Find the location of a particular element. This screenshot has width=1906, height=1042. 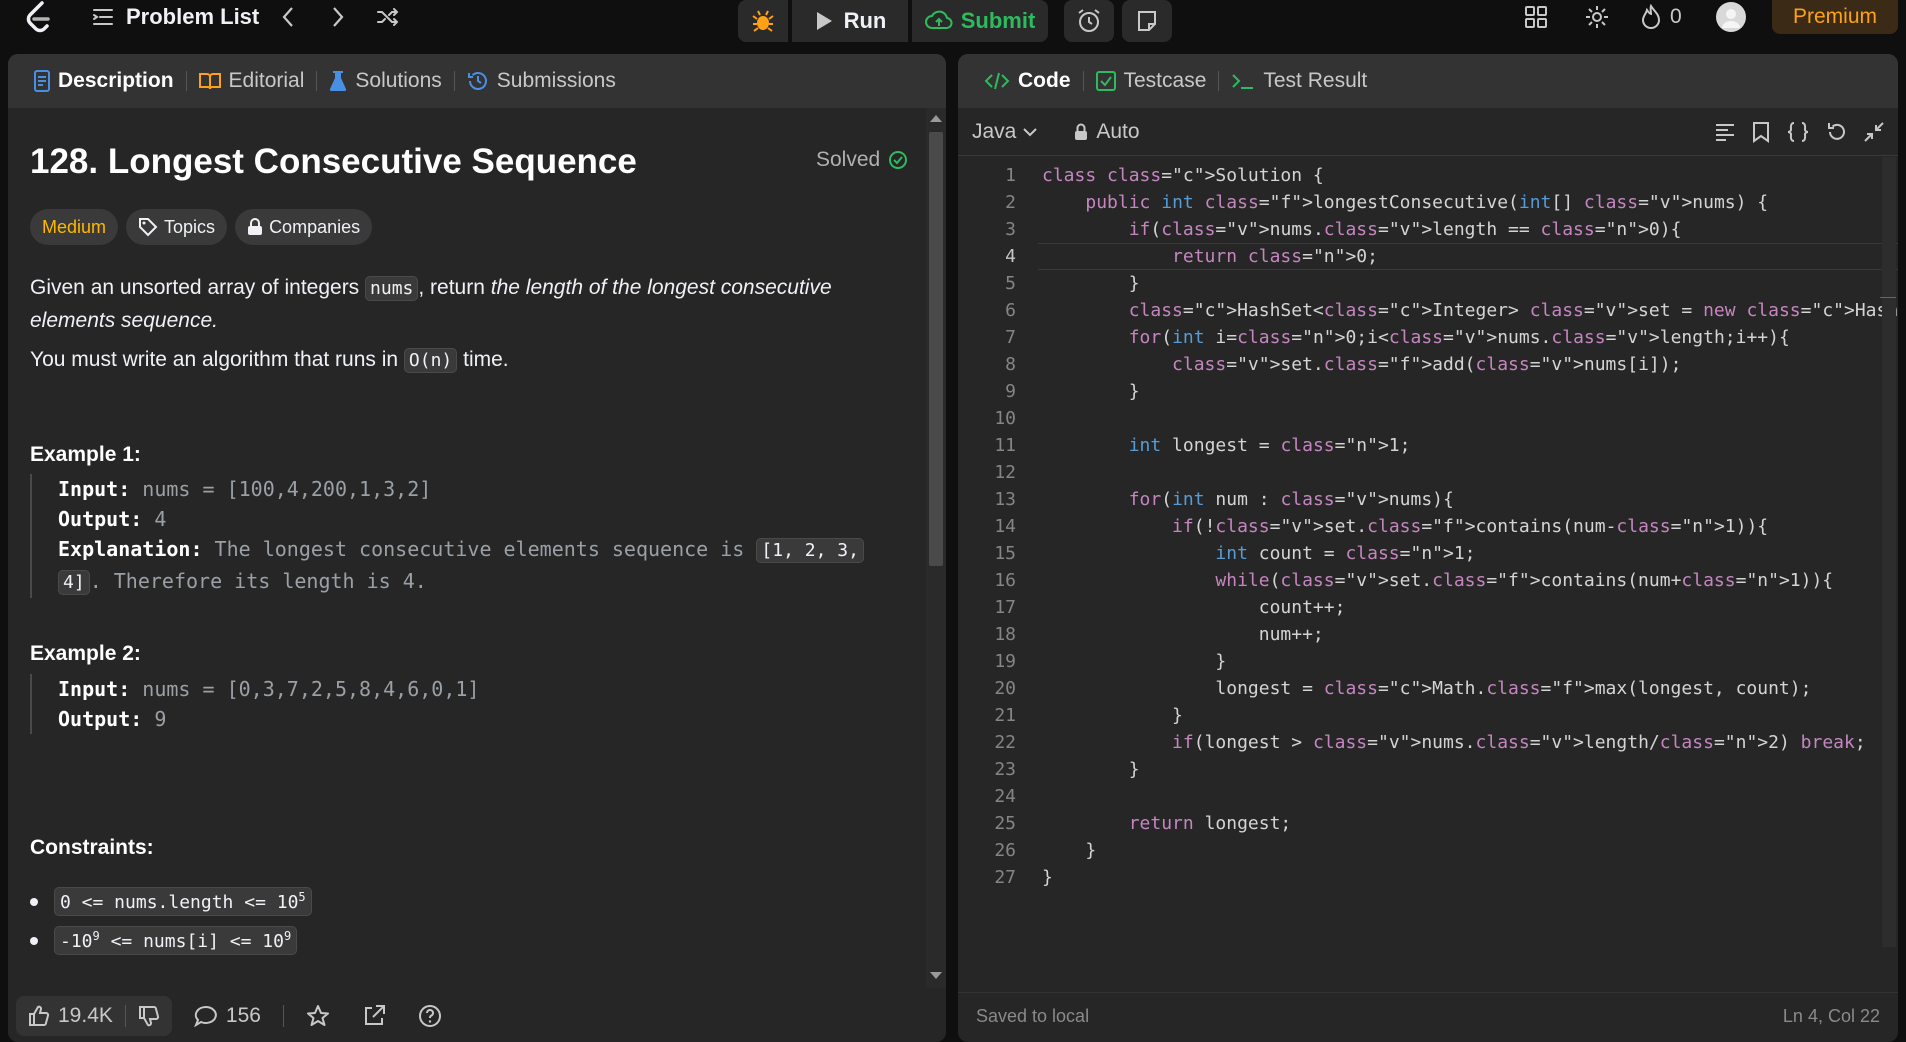

constraint-exponent: 9 is located at coordinates (96, 936).